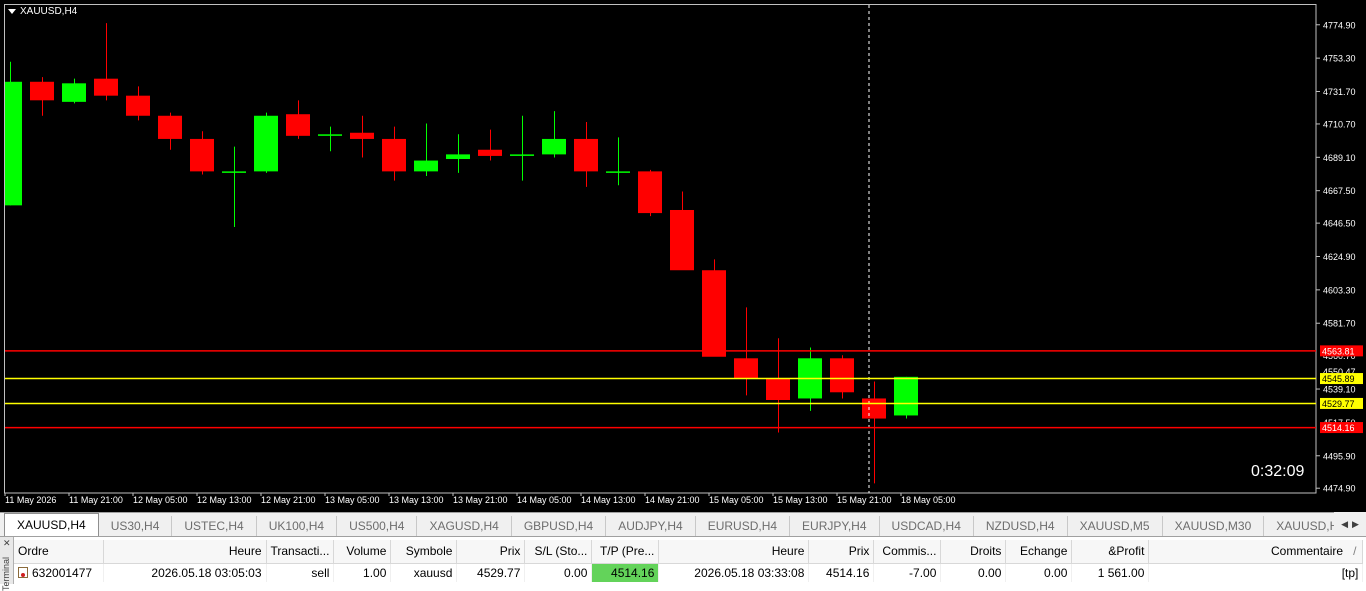  What do you see at coordinates (1339, 124) in the screenshot?
I see `price-tick-label: 4710.70` at bounding box center [1339, 124].